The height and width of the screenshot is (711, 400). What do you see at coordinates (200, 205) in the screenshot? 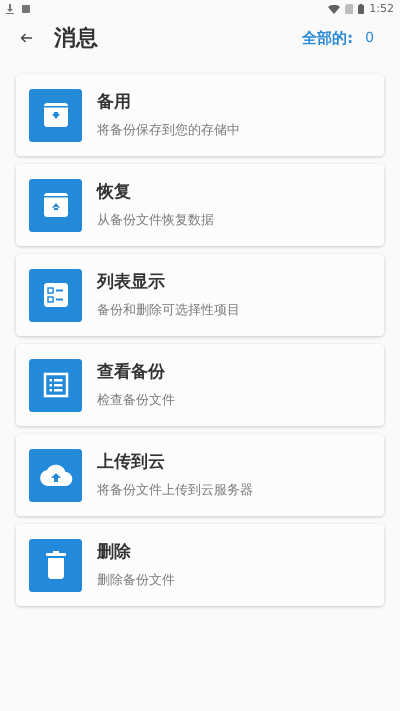
I see `menu-card: 恢复 从备份文件恢复数据` at bounding box center [200, 205].